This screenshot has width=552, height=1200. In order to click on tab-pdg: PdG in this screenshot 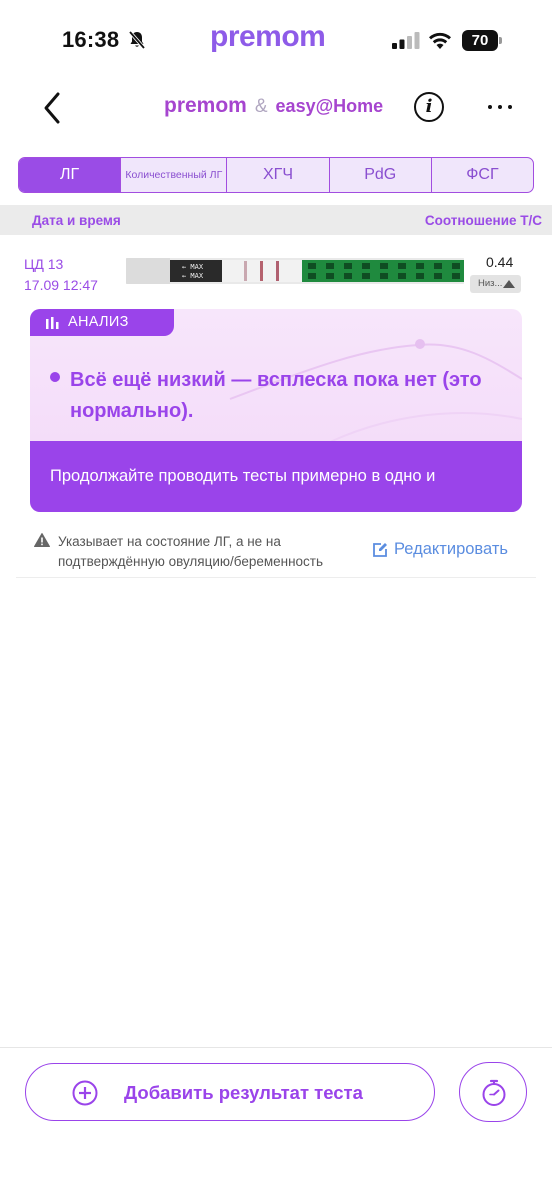, I will do `click(379, 175)`.